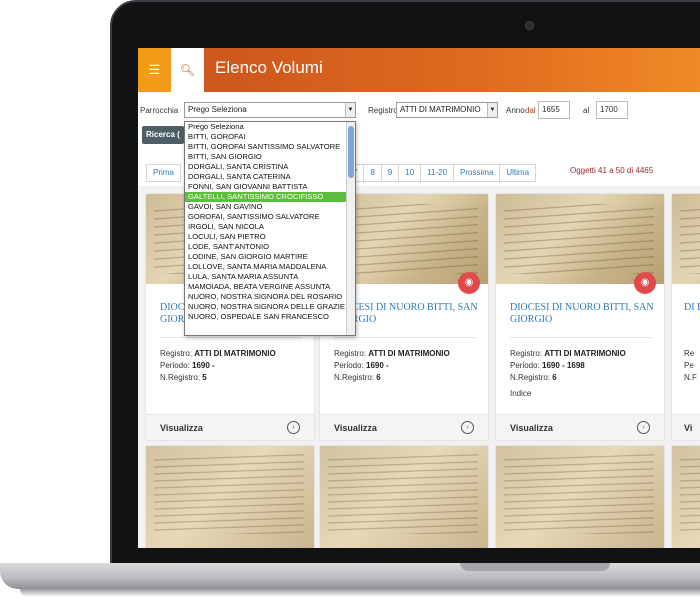 This screenshot has width=700, height=606. What do you see at coordinates (266, 317) in the screenshot?
I see `dropdown-option: NUORO, OSPEDALE SAN FRANCESCO` at bounding box center [266, 317].